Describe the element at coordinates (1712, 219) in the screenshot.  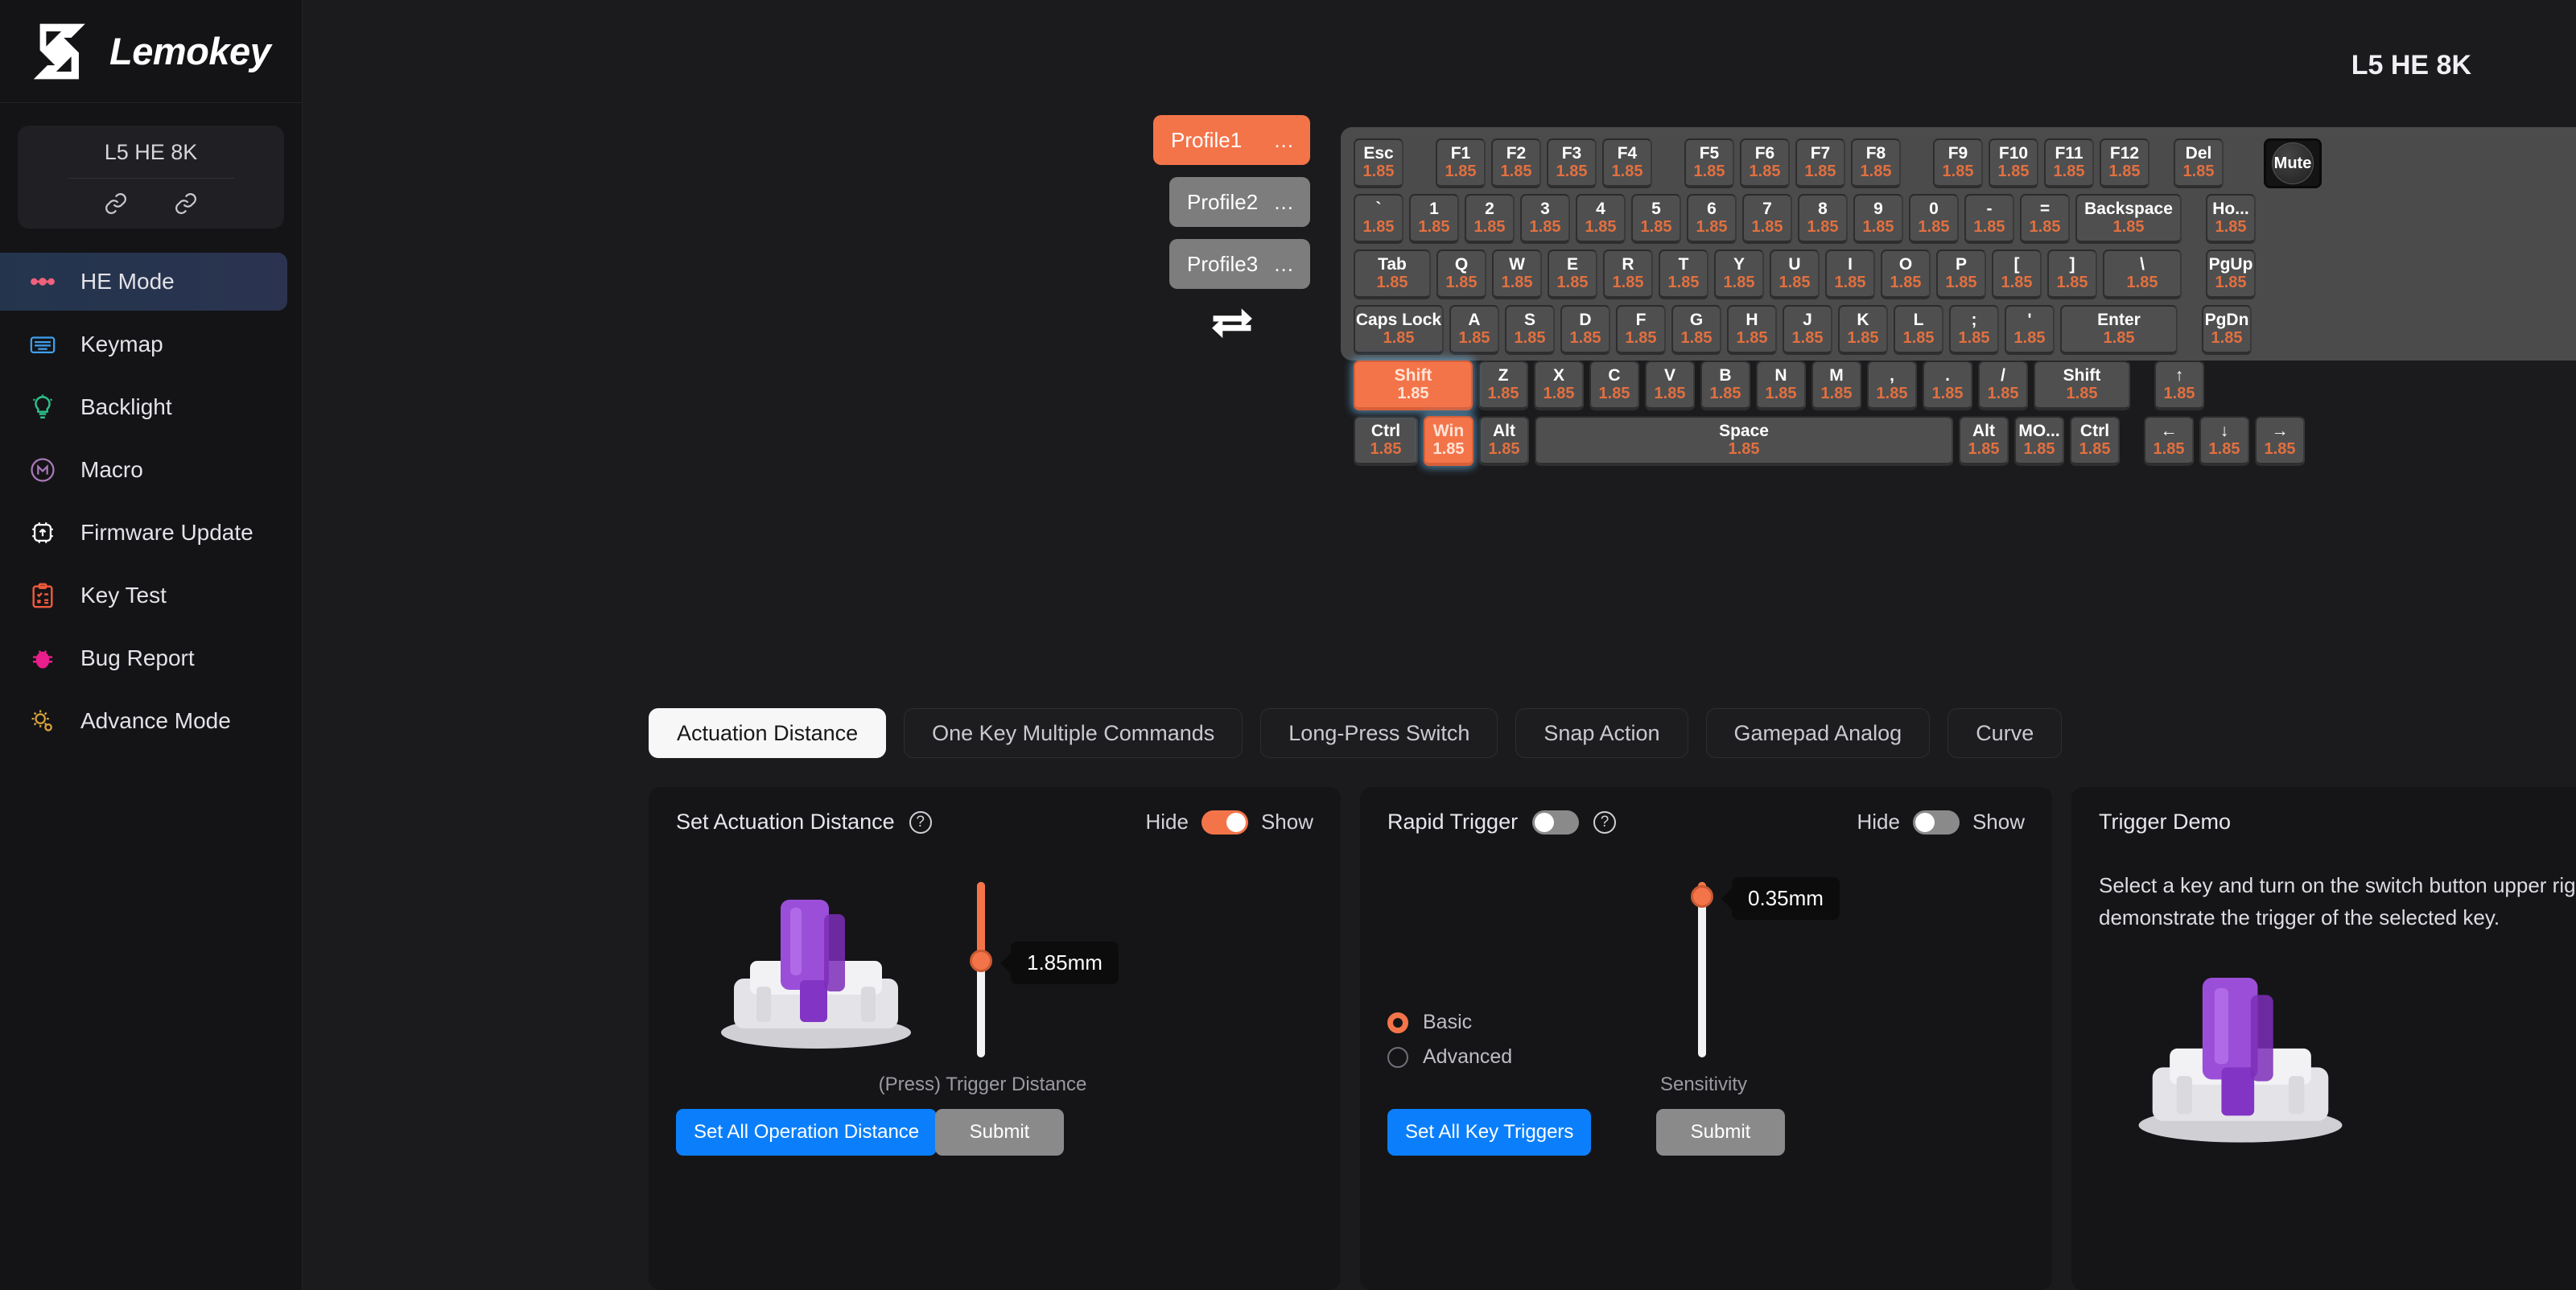
I see `key-6: 6 1.85` at that location.